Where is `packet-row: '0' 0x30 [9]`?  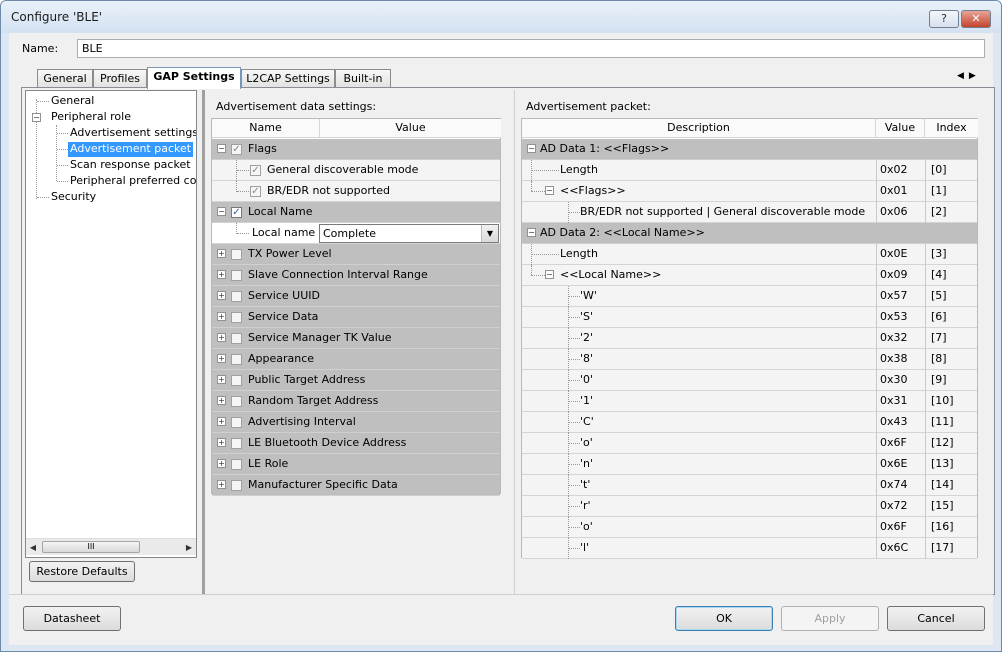
packet-row: '0' 0x30 [9] is located at coordinates (749, 380).